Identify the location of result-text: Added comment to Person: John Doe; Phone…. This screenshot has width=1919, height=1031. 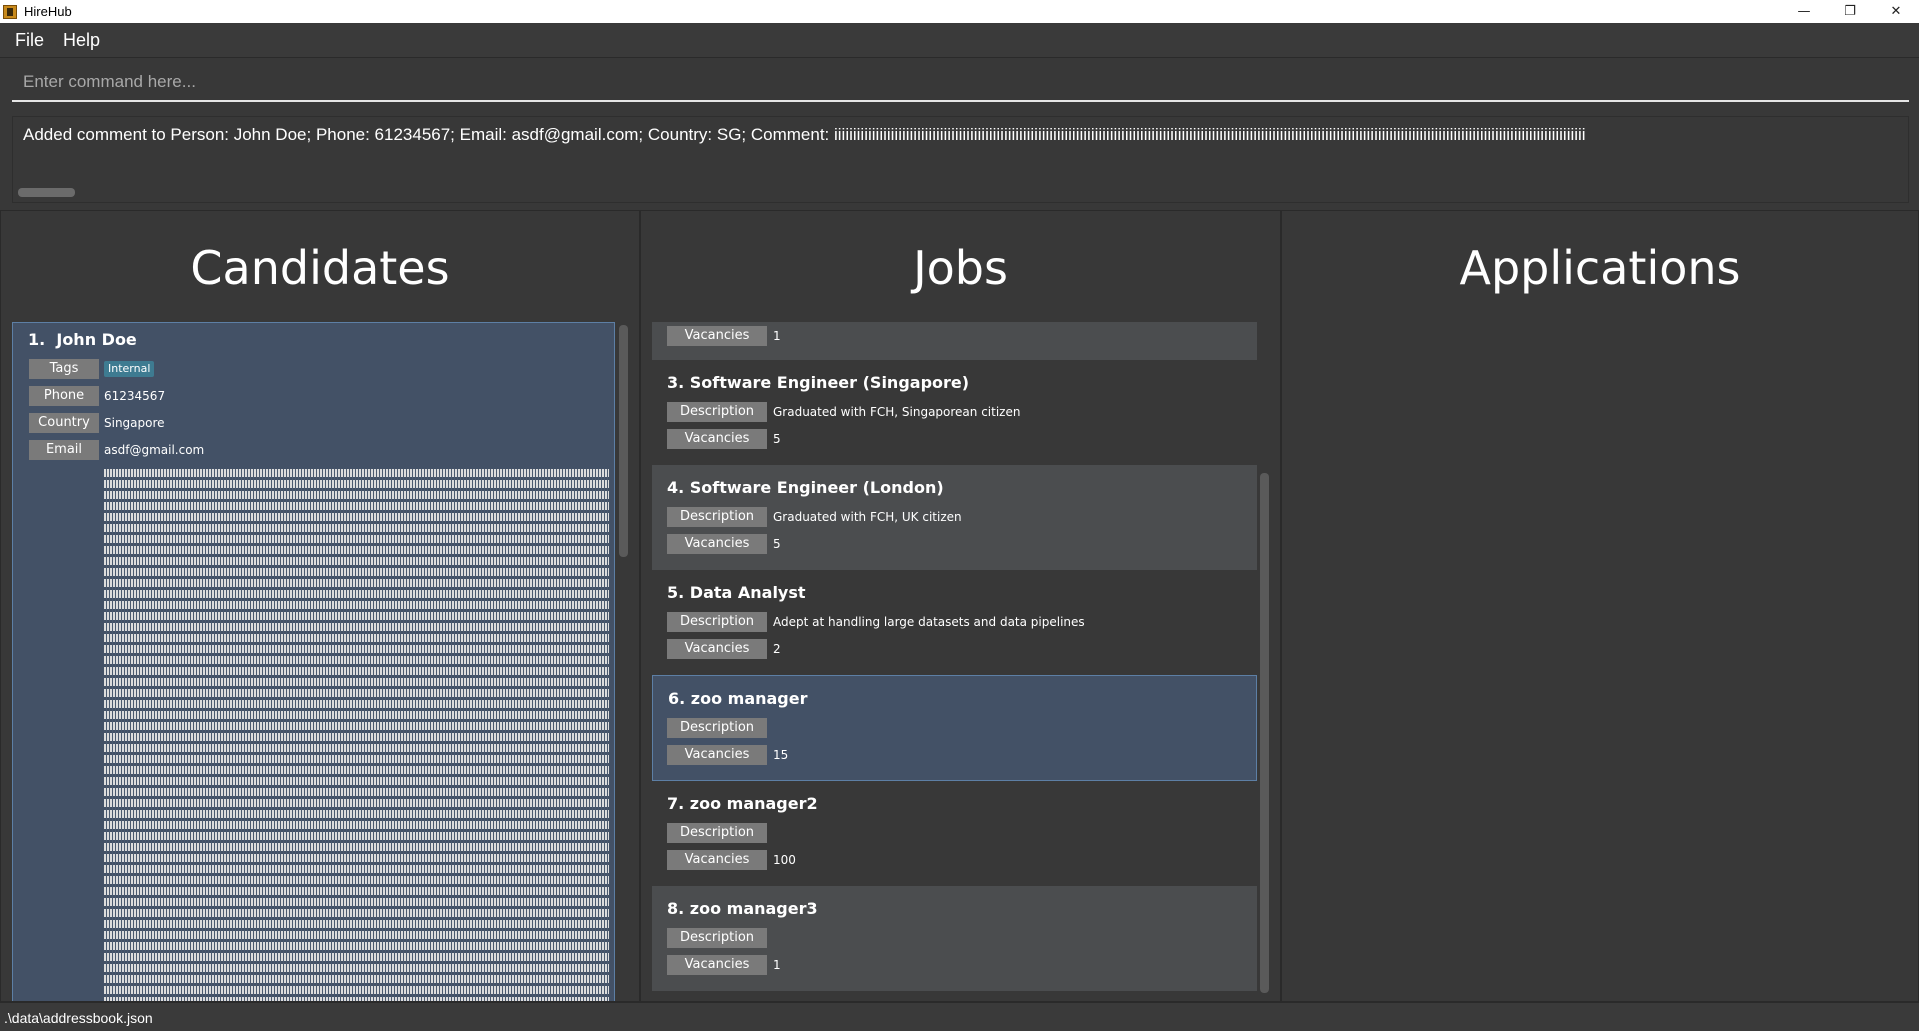
(804, 134).